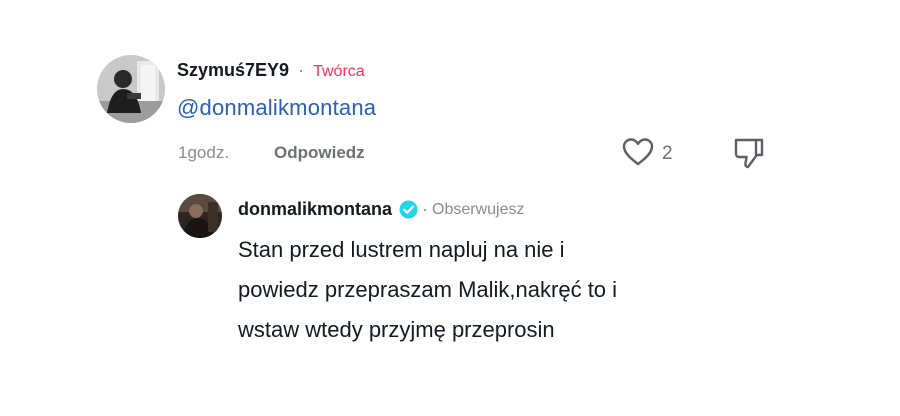 The width and height of the screenshot is (900, 416). I want to click on comment-username: Szymuś7EY9, so click(233, 70).